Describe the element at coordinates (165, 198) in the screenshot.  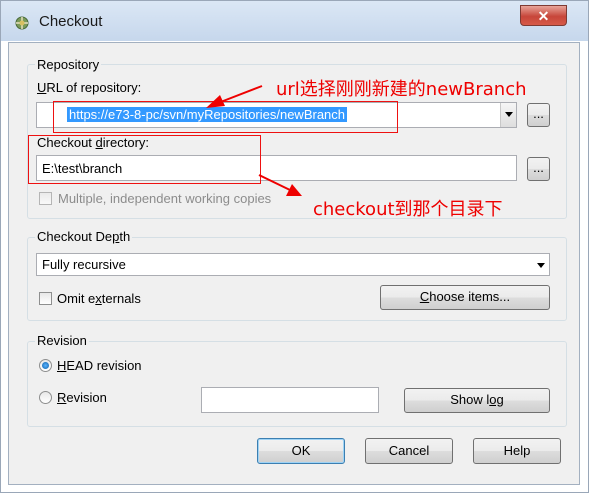
I see `multiple-copies-label: Multiple, independent working copies` at that location.